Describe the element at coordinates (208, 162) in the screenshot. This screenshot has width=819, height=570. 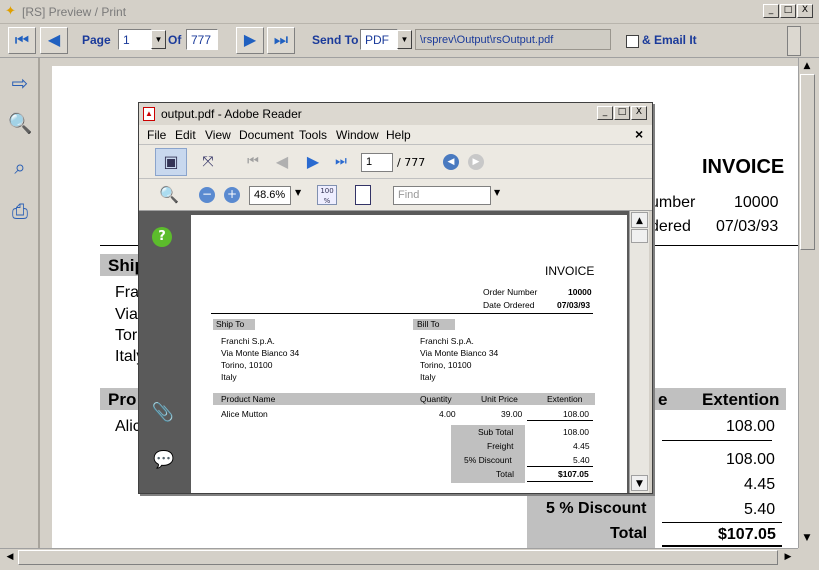
I see `fit-page-icon: ⤧` at that location.